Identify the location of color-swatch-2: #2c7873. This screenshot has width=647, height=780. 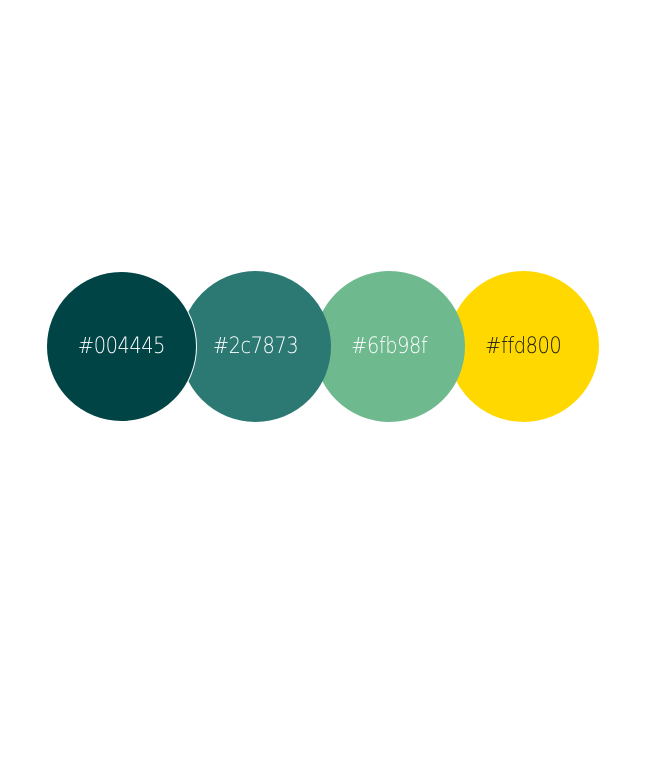
(255, 346).